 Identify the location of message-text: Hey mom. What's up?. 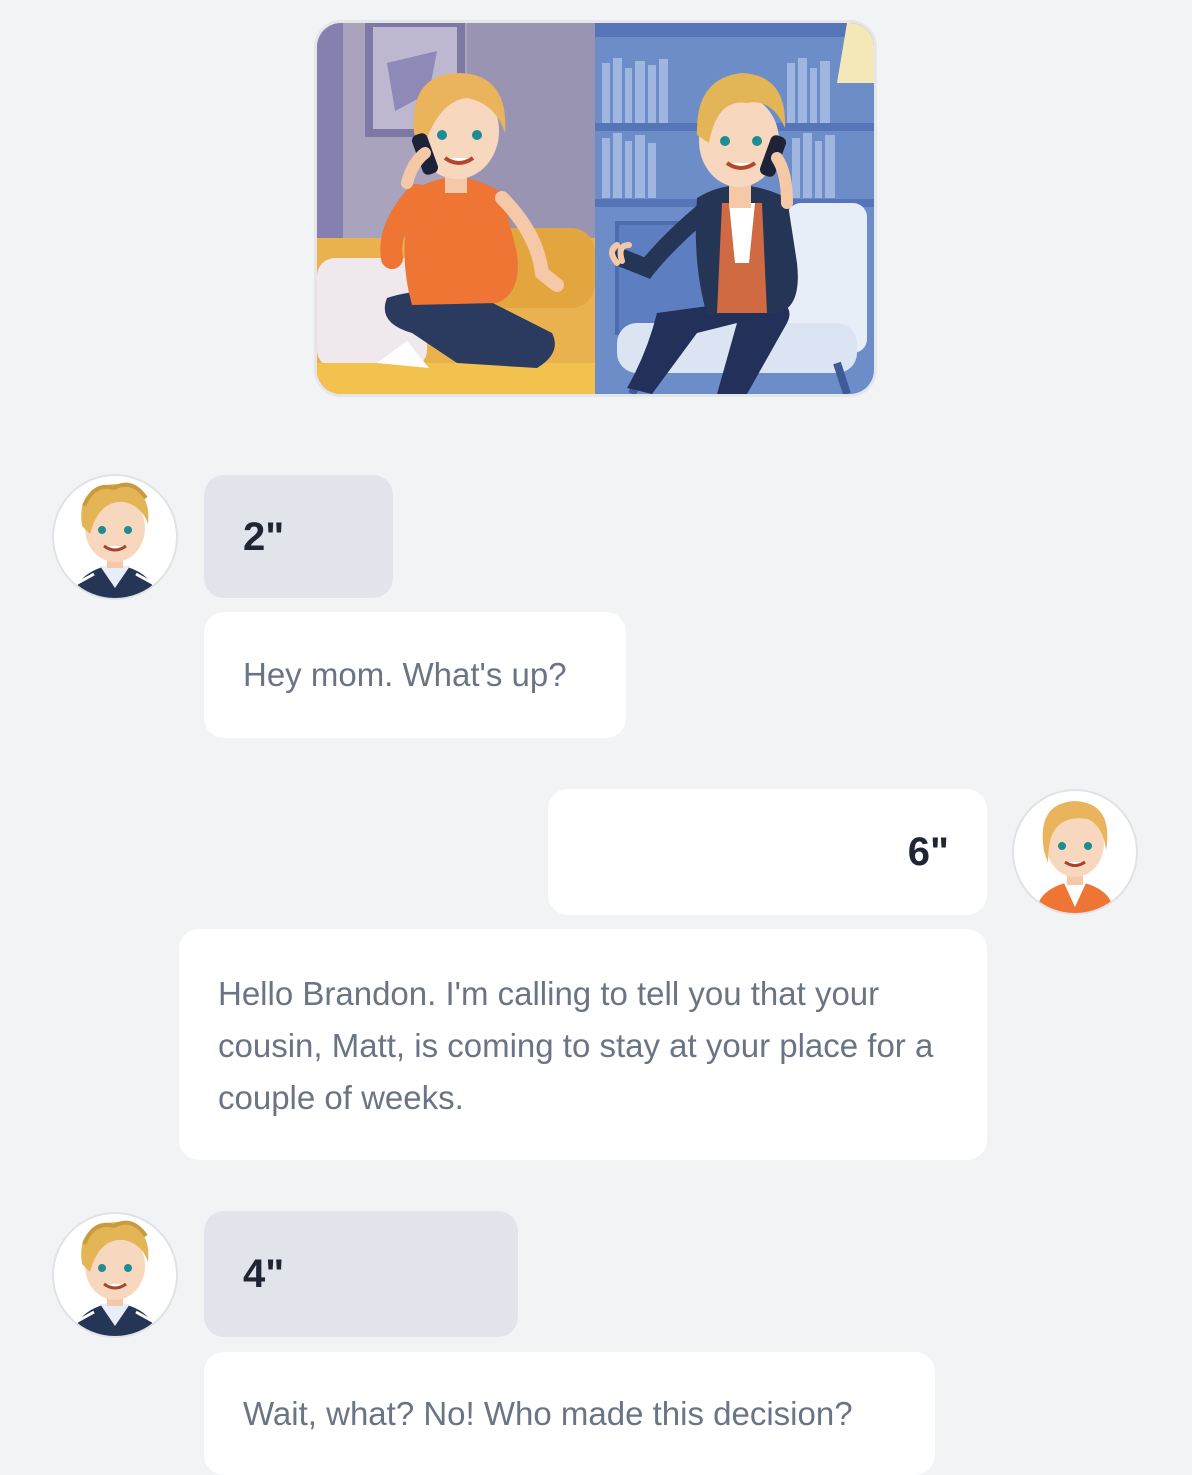
(405, 674).